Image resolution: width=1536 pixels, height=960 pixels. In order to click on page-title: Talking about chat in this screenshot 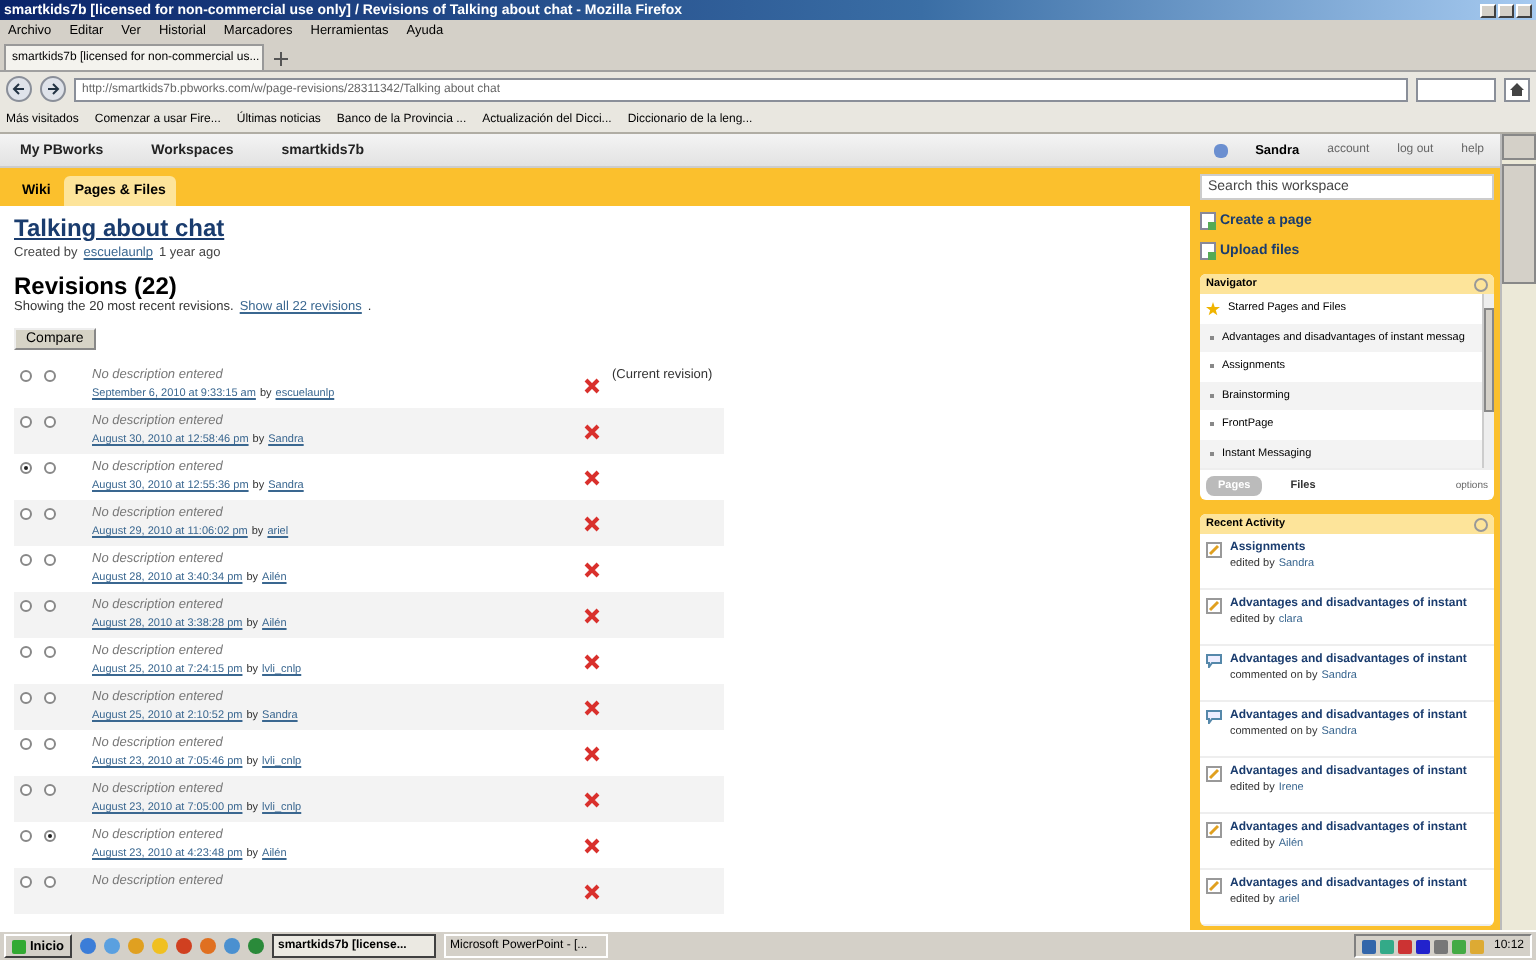, I will do `click(602, 228)`.